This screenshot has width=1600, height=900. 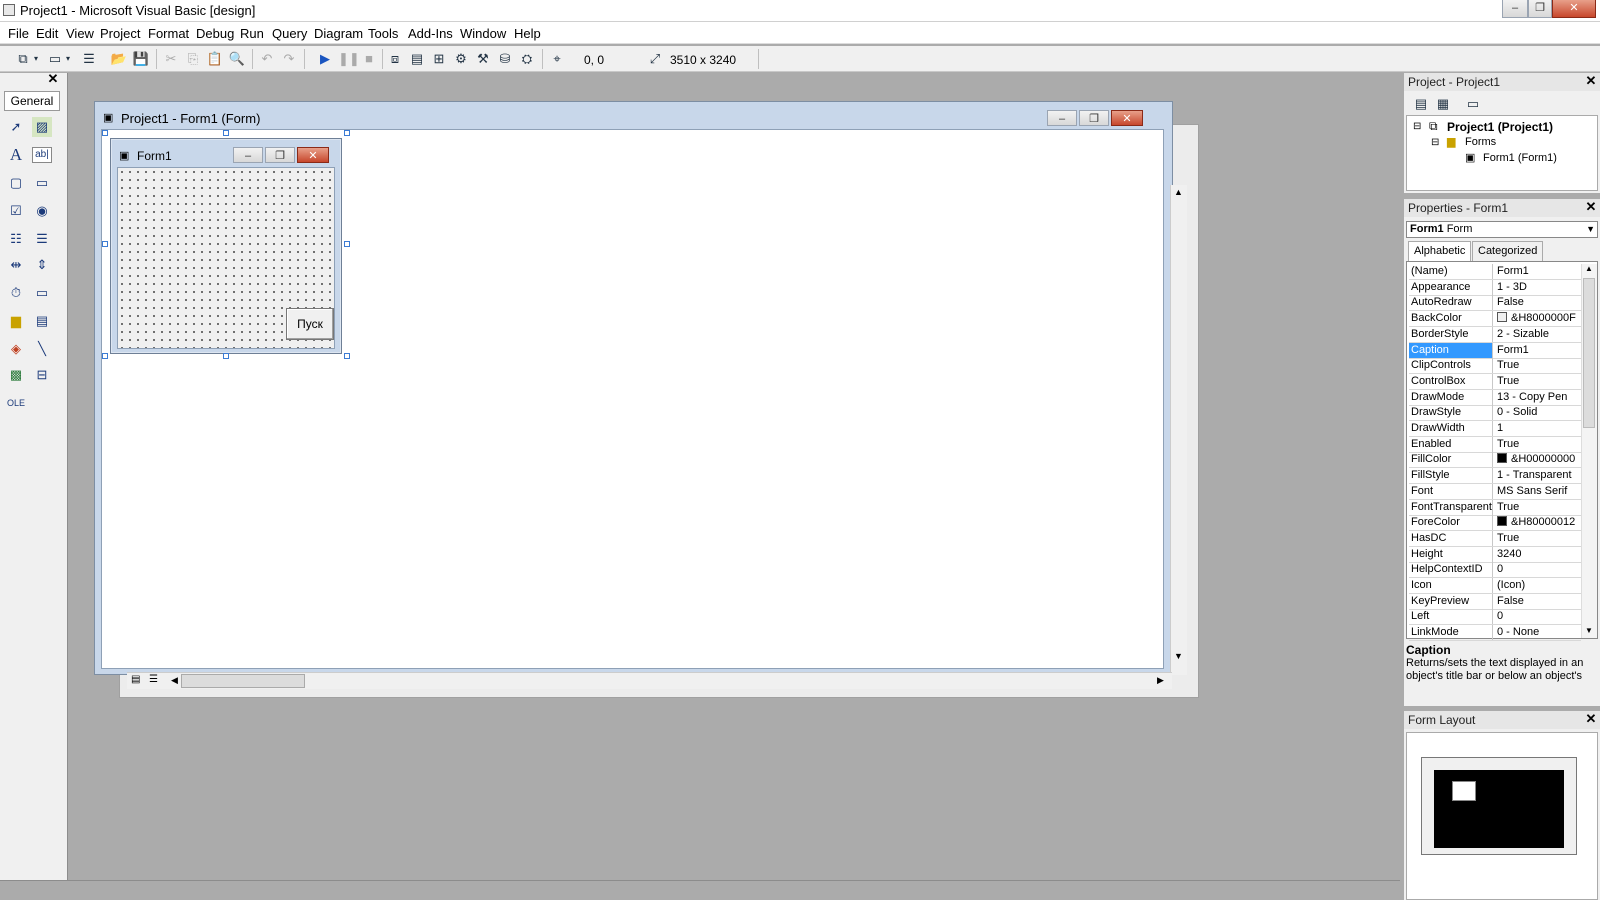 I want to click on property-value: &H00000000, so click(x=1538, y=459).